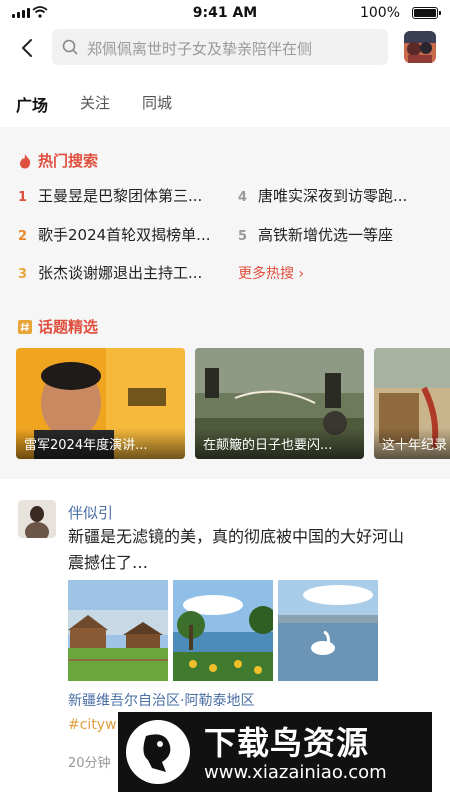 This screenshot has width=450, height=800. I want to click on top-bar: 郑佩佩离世时子女及挚亲陪伴在侧, so click(225, 50).